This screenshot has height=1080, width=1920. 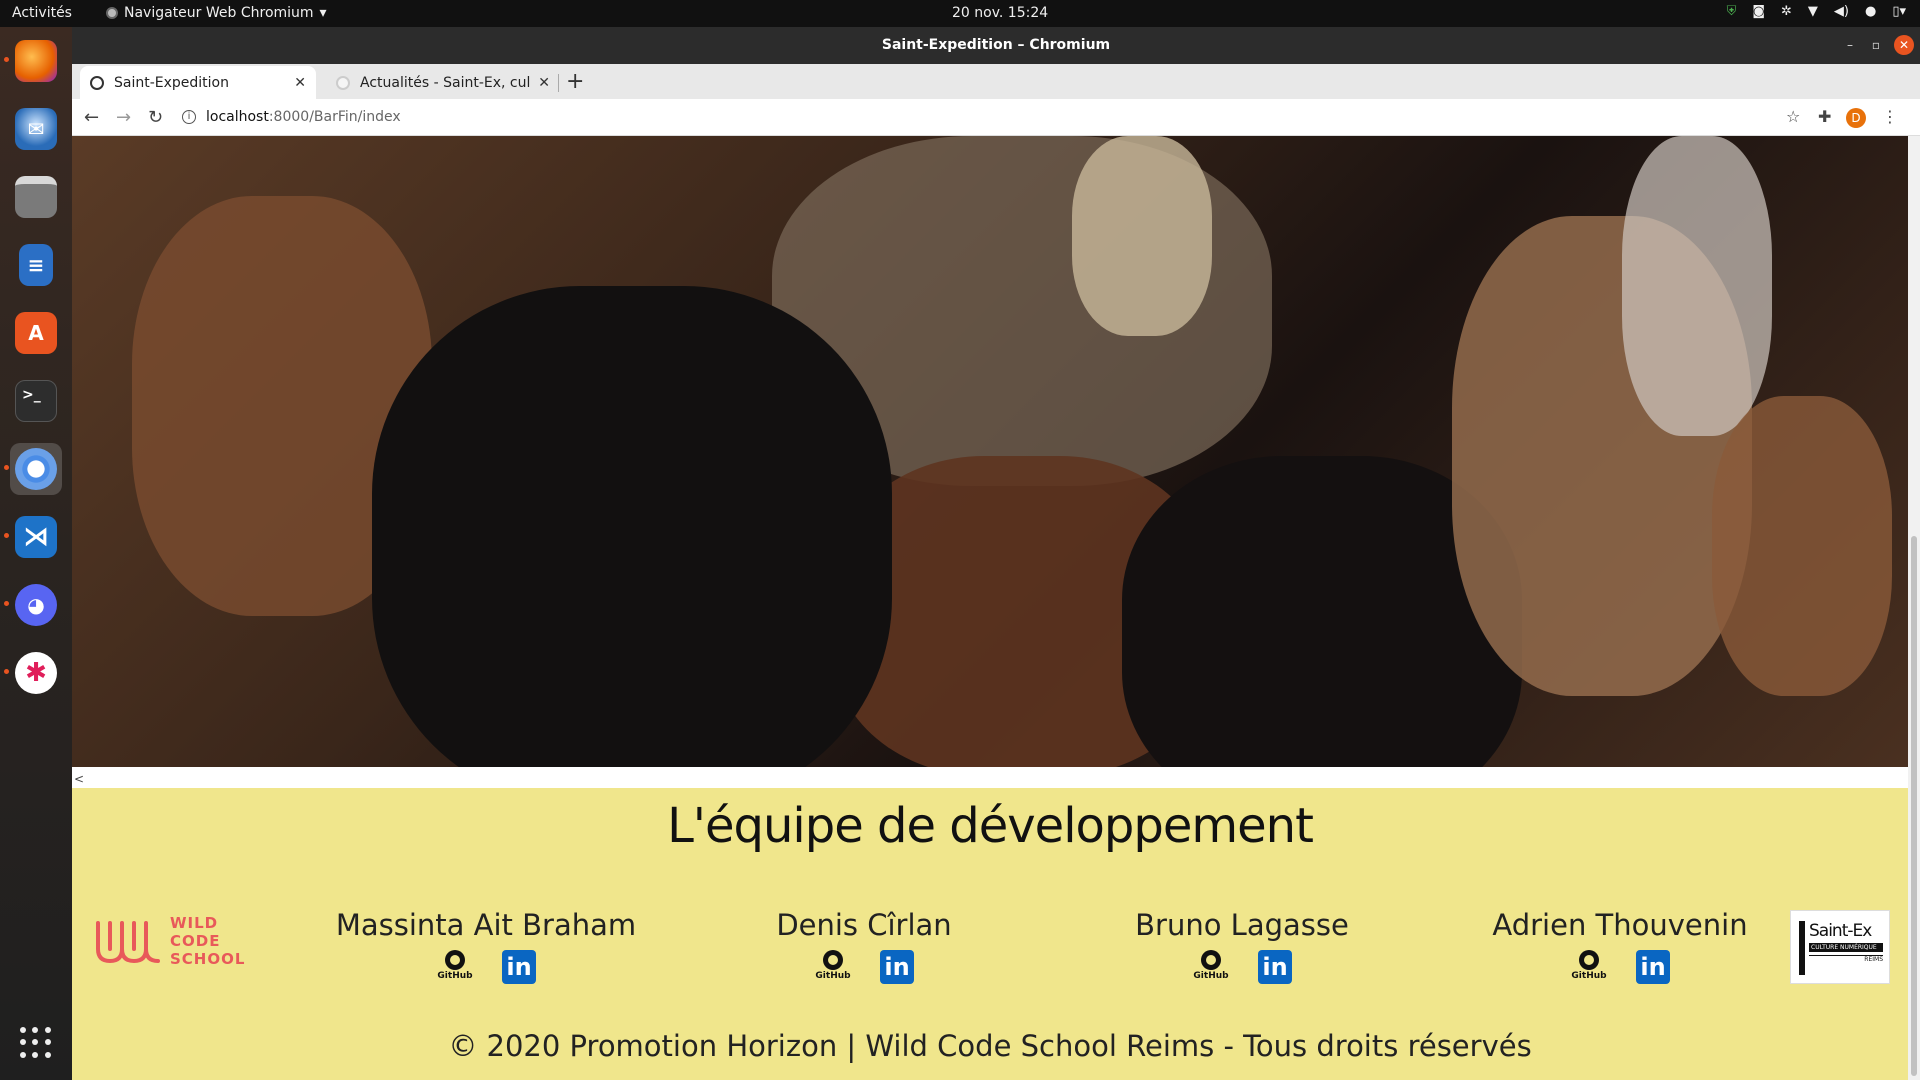 I want to click on saint-ex-logo-city: REIMS, so click(x=1846, y=959).